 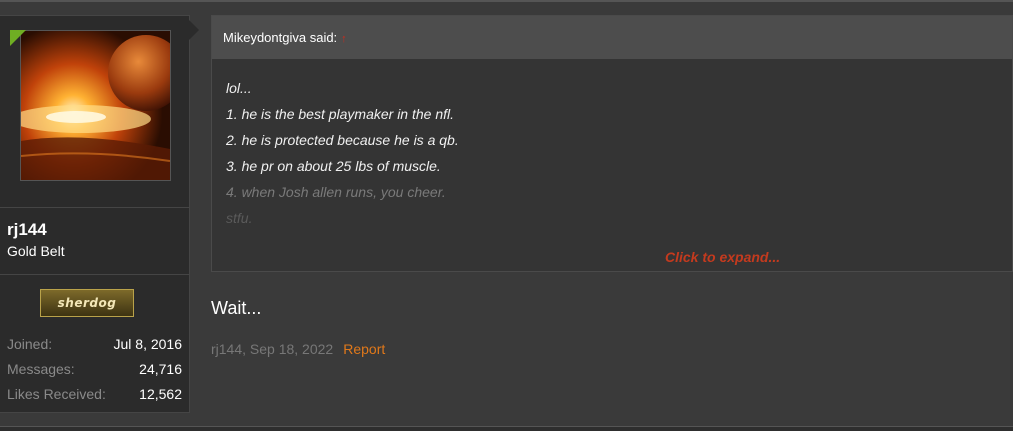 What do you see at coordinates (160, 394) in the screenshot?
I see `stat-value: 12,562` at bounding box center [160, 394].